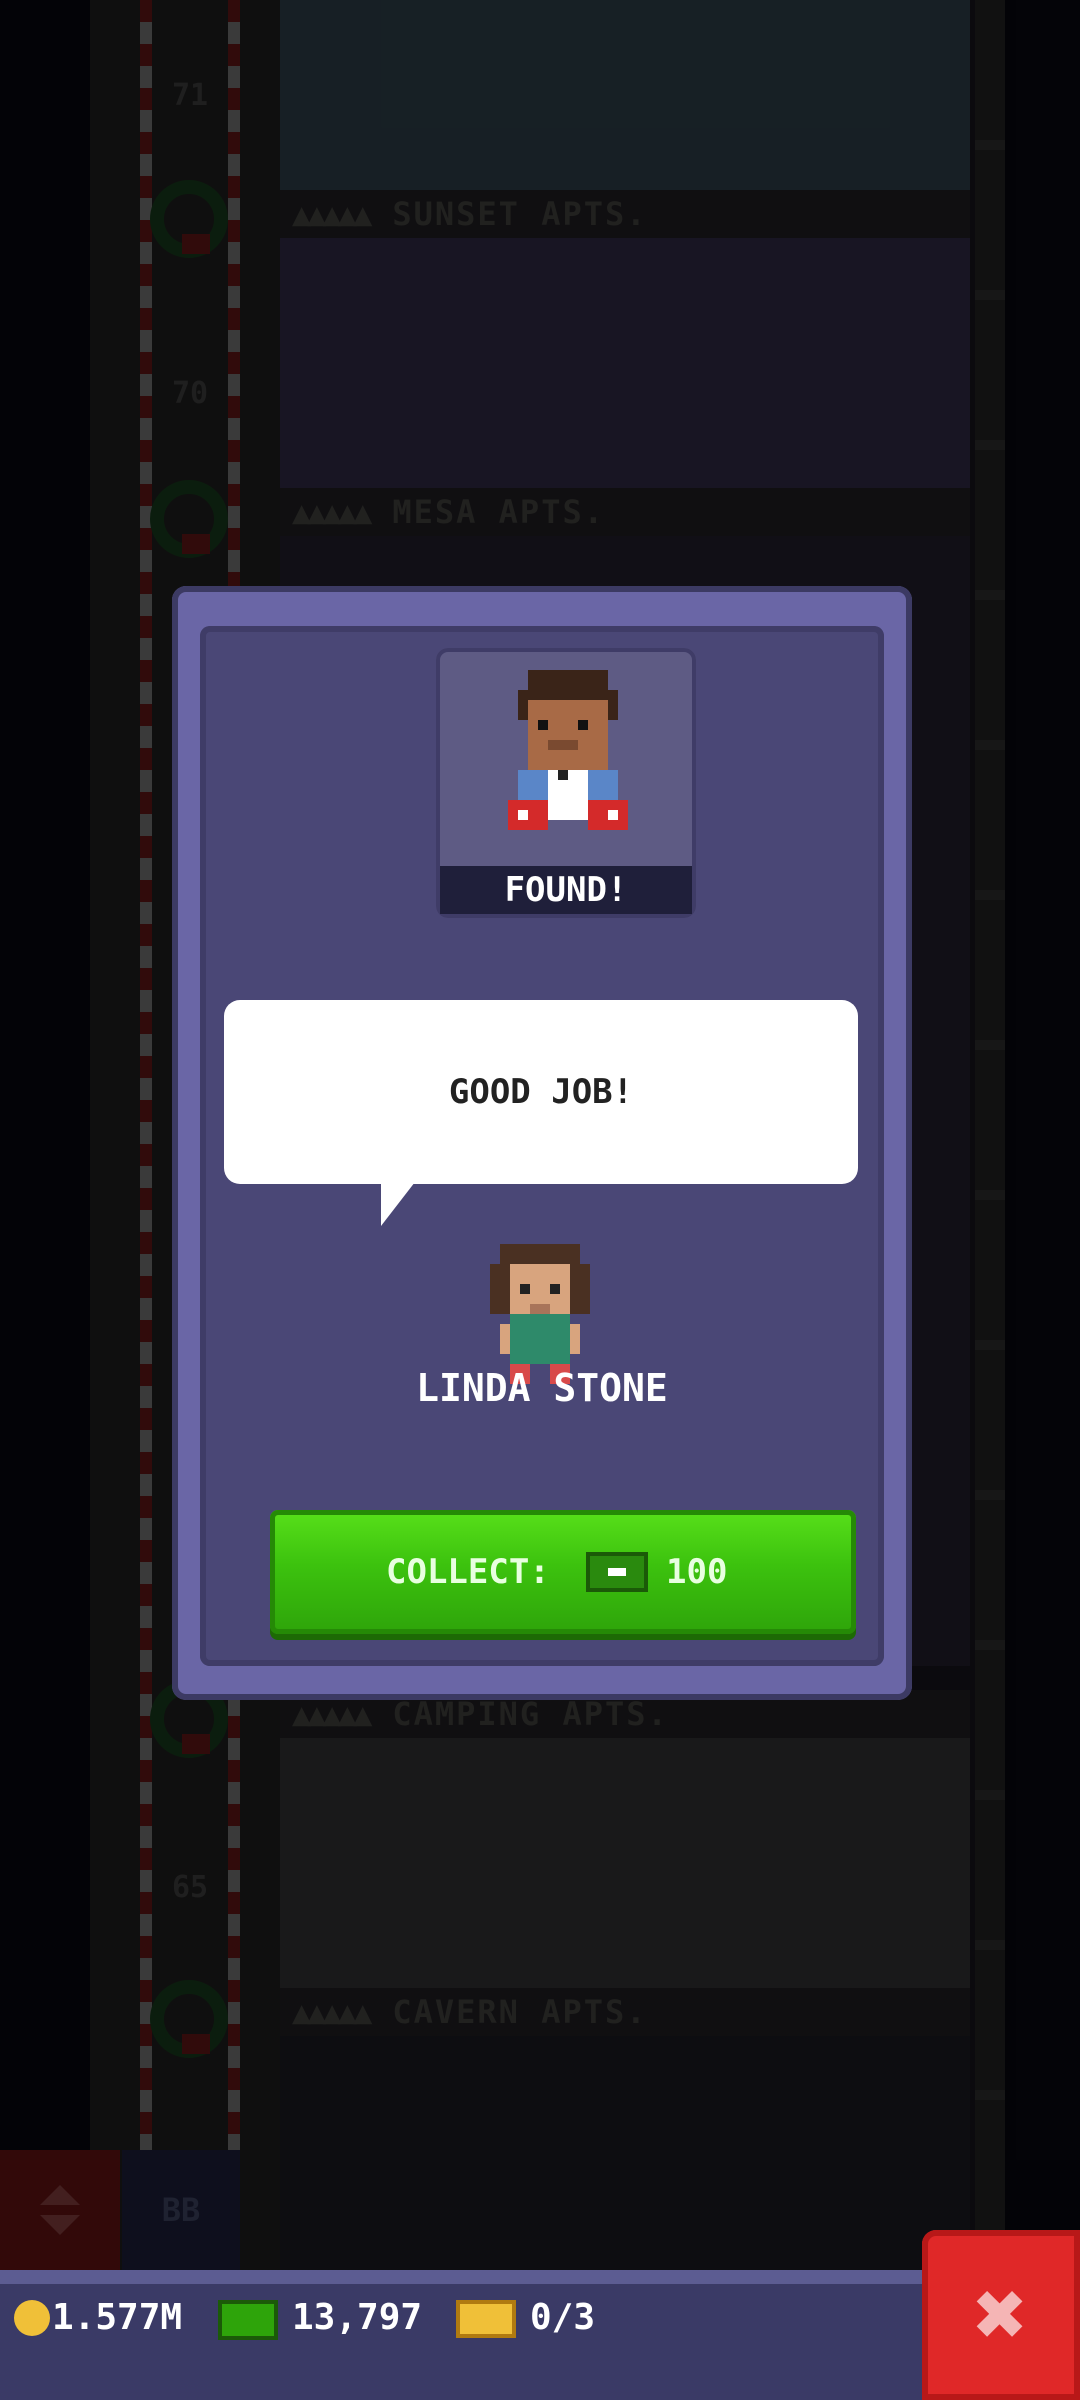 Image resolution: width=1080 pixels, height=2400 pixels. Describe the element at coordinates (398, 1204) in the screenshot. I see `speech-bubble-tail` at that location.